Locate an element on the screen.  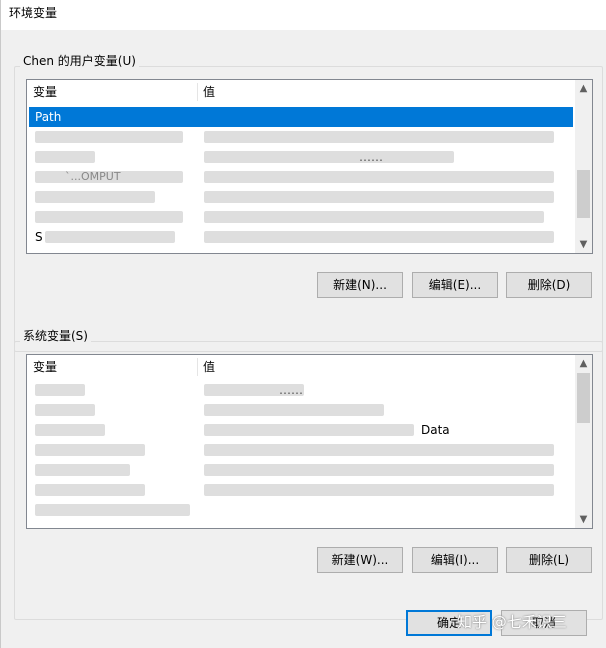
row-name: Path is located at coordinates (48, 117).